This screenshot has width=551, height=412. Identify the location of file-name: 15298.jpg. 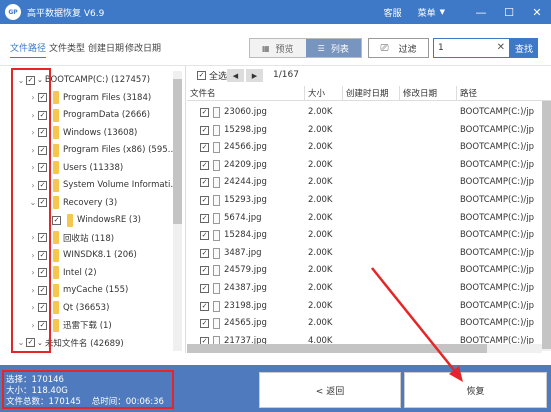
(245, 129).